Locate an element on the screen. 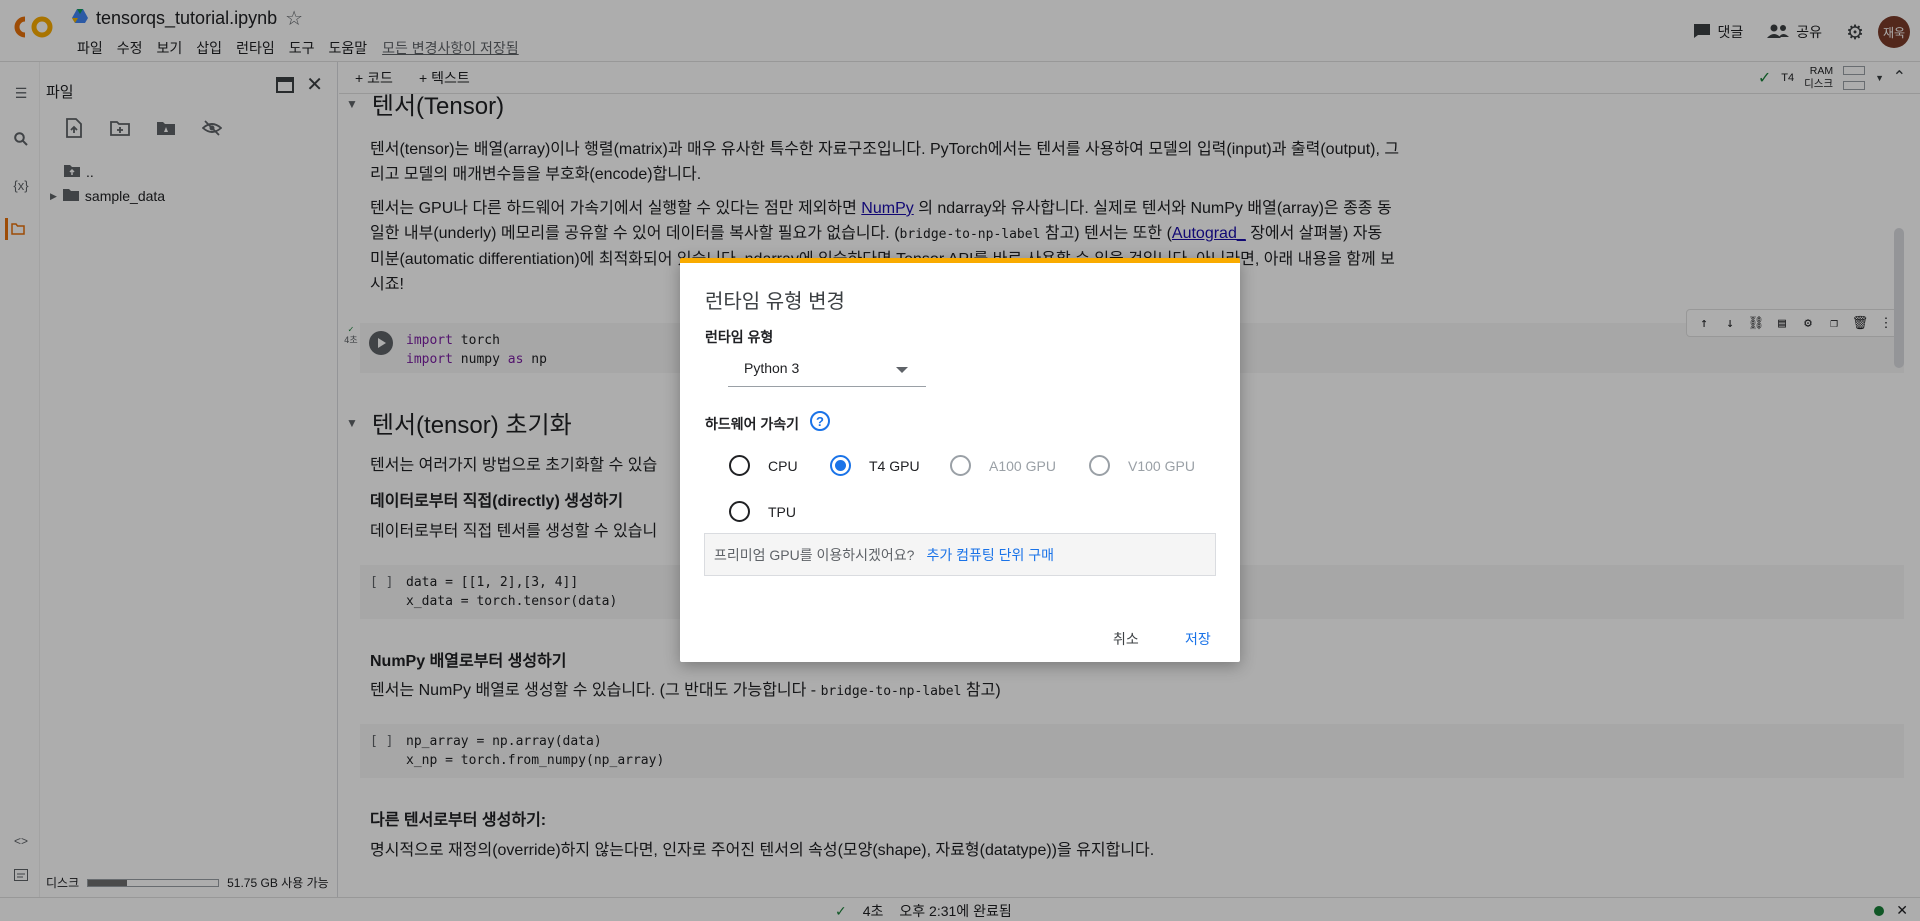  radio-t4-gpu: T4 GPU is located at coordinates (875, 465).